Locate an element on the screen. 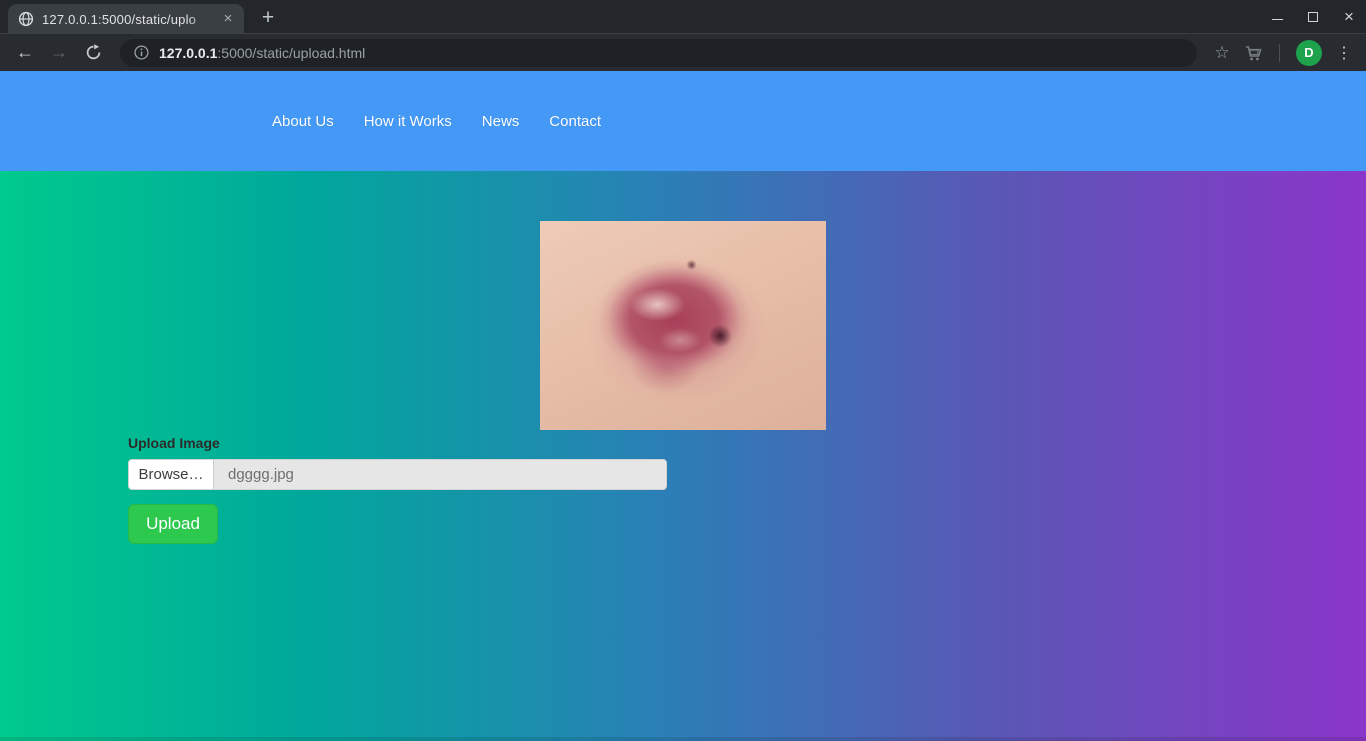  new-tab-button: + is located at coordinates (268, 17).